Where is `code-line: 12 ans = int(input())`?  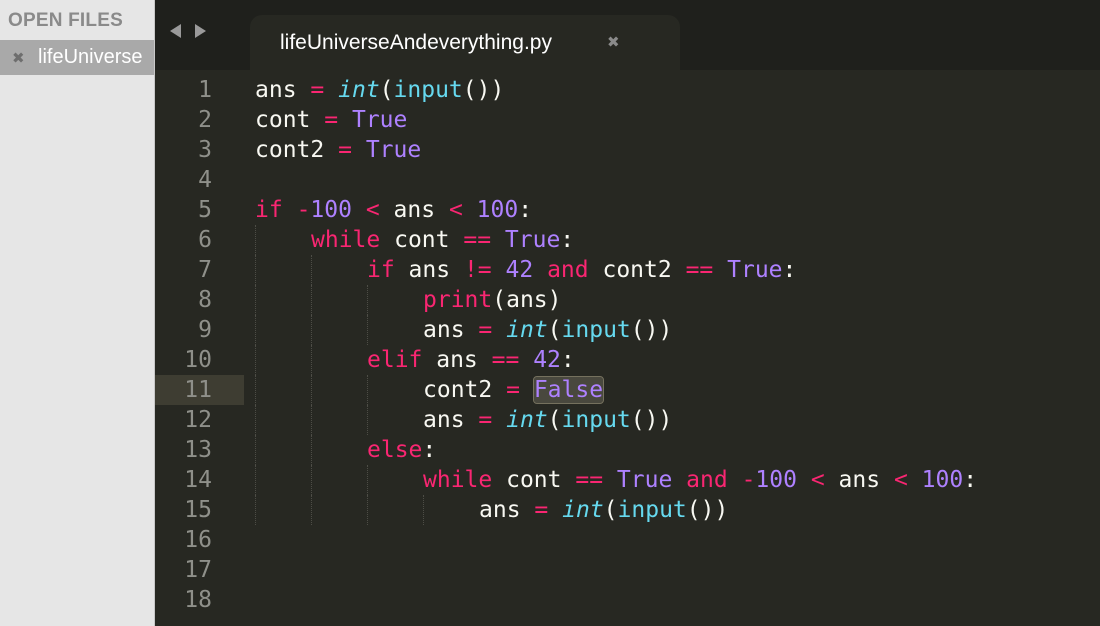
code-line: 12 ans = int(input()) is located at coordinates (627, 420).